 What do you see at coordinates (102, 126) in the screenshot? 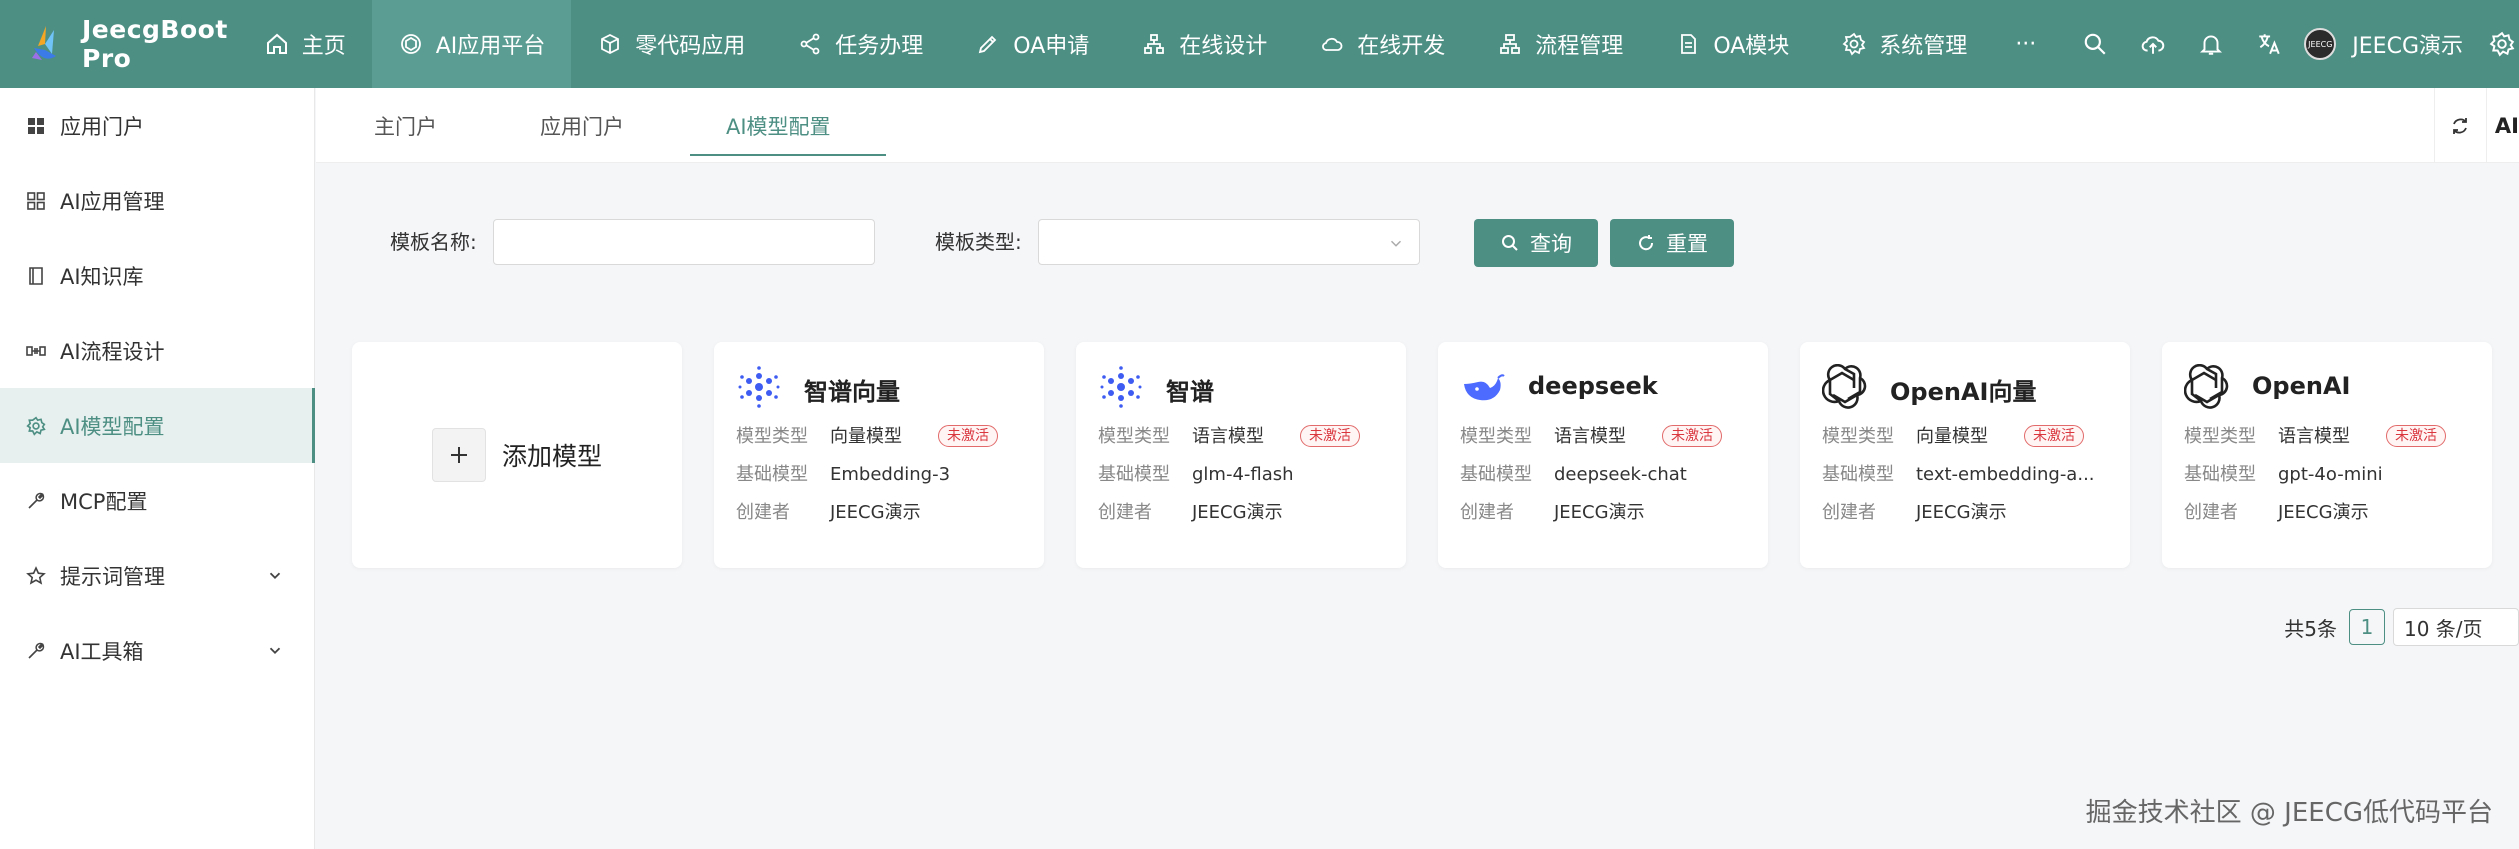
I see `sidebar-item-label: 应用门户` at bounding box center [102, 126].